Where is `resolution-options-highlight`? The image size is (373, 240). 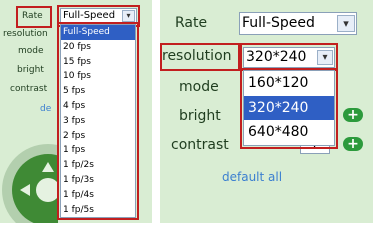 resolution-options-highlight is located at coordinates (289, 108).